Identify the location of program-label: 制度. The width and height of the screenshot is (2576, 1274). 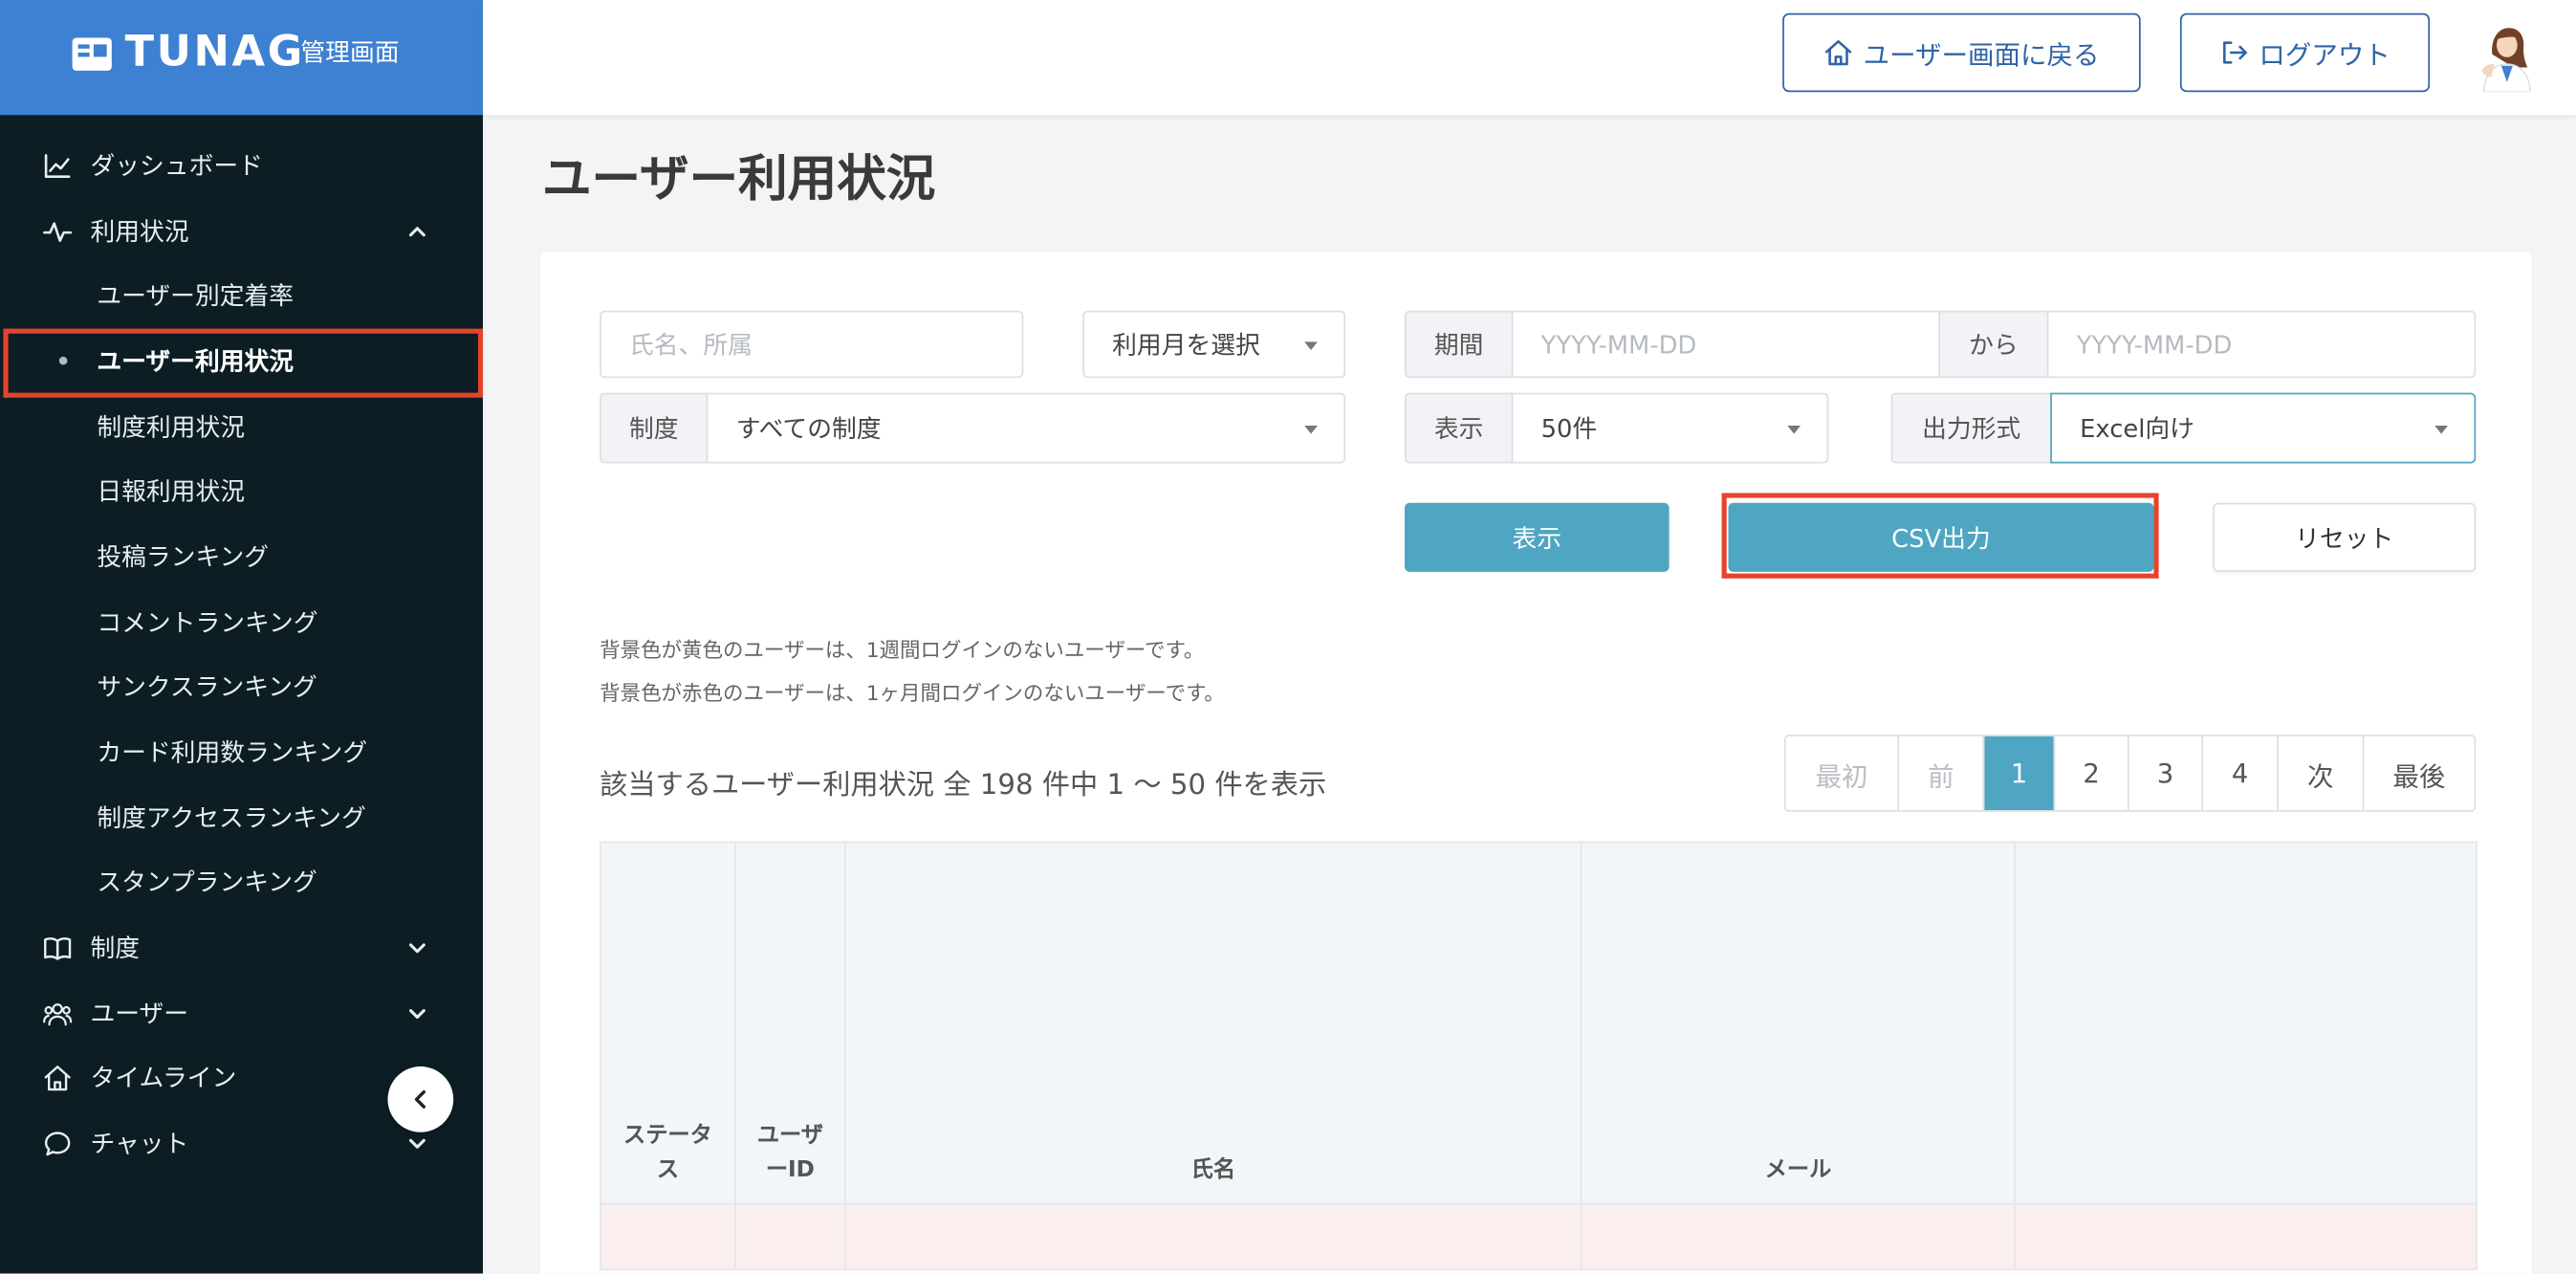
(654, 428).